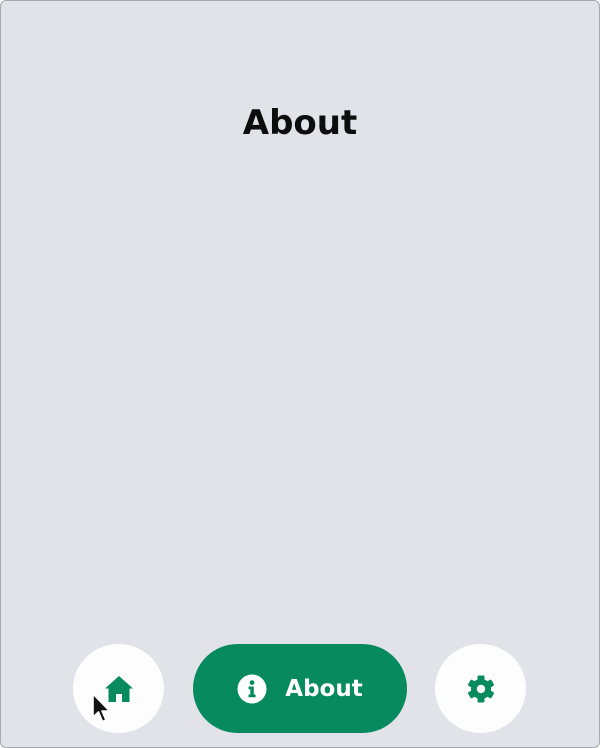  I want to click on home-icon, so click(119, 689).